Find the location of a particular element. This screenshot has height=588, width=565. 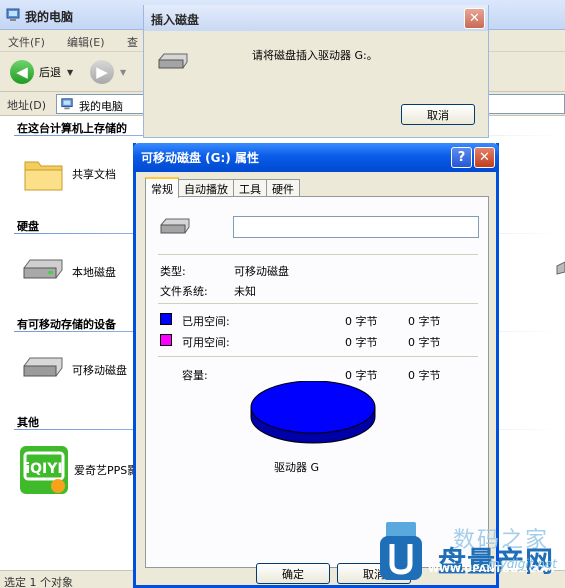

used-space-size: 0 字节 is located at coordinates (424, 321).